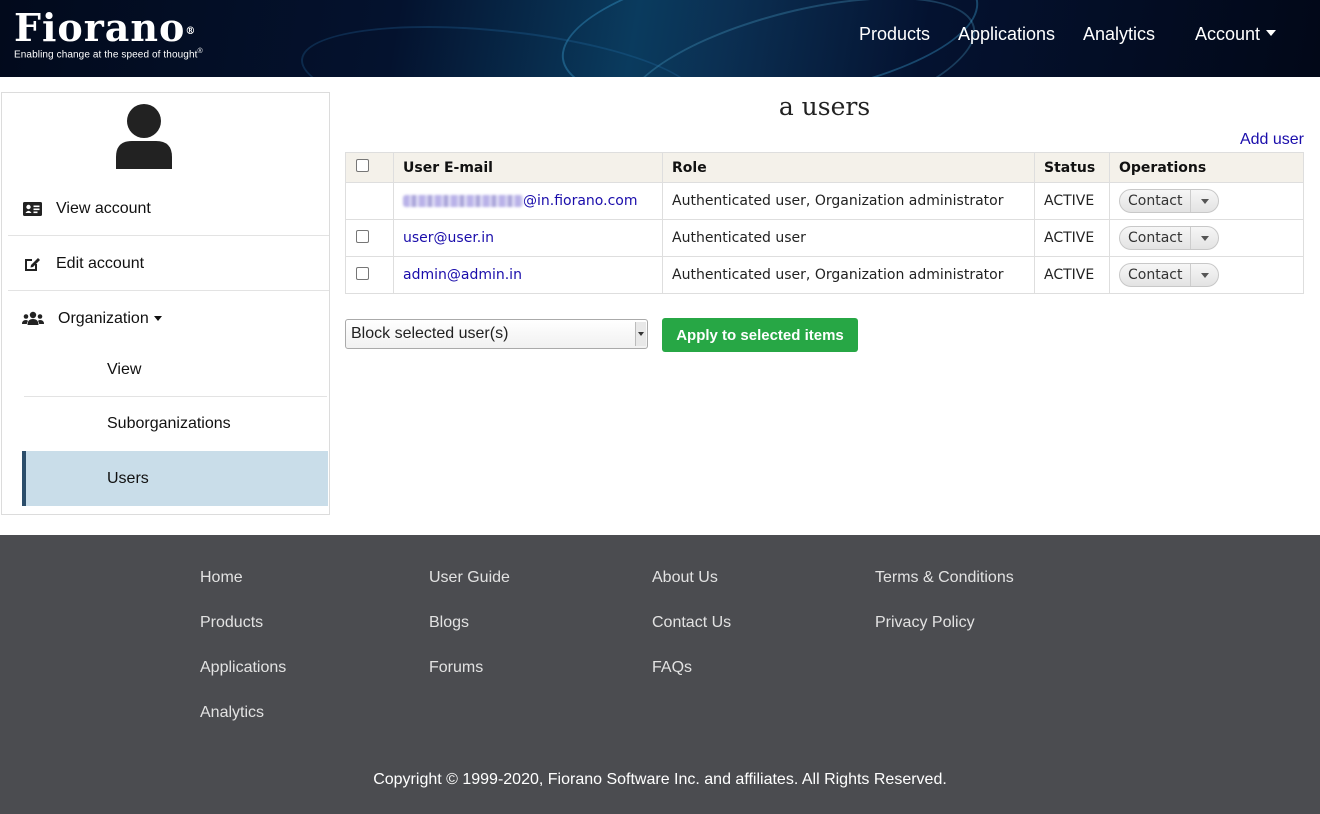 Image resolution: width=1320 pixels, height=814 pixels. What do you see at coordinates (100, 27) in the screenshot?
I see `logo-text: Fiorano` at bounding box center [100, 27].